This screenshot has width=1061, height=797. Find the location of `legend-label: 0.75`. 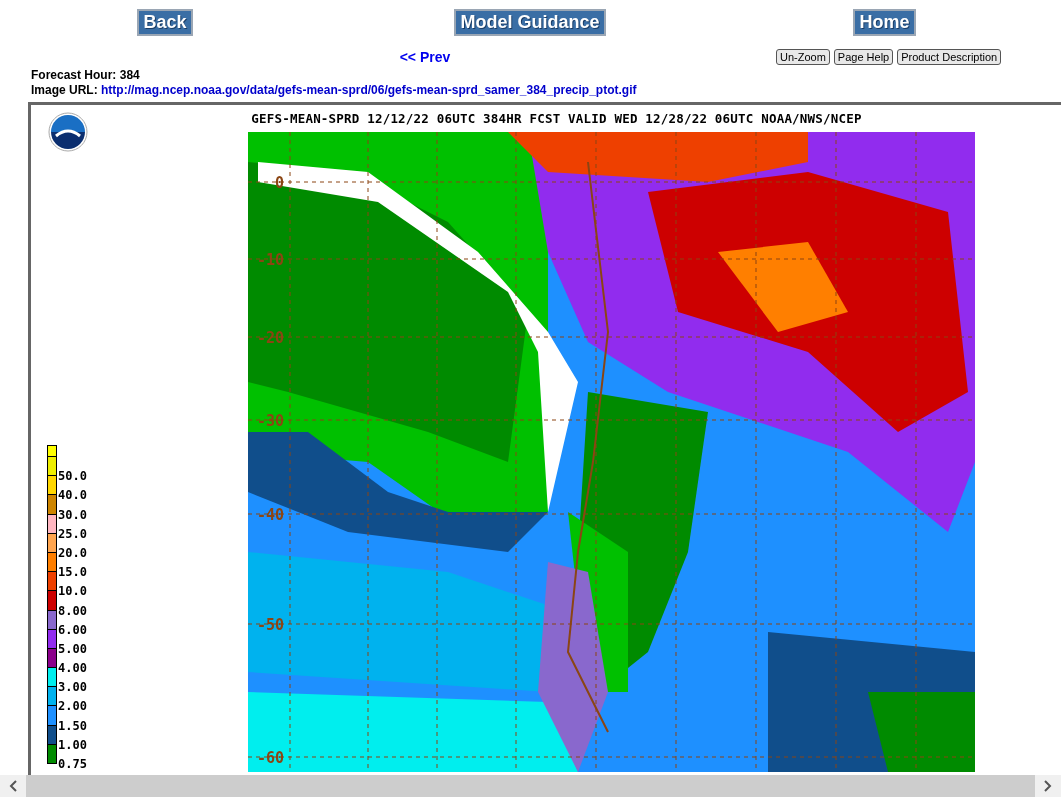

legend-label: 0.75 is located at coordinates (72, 764).